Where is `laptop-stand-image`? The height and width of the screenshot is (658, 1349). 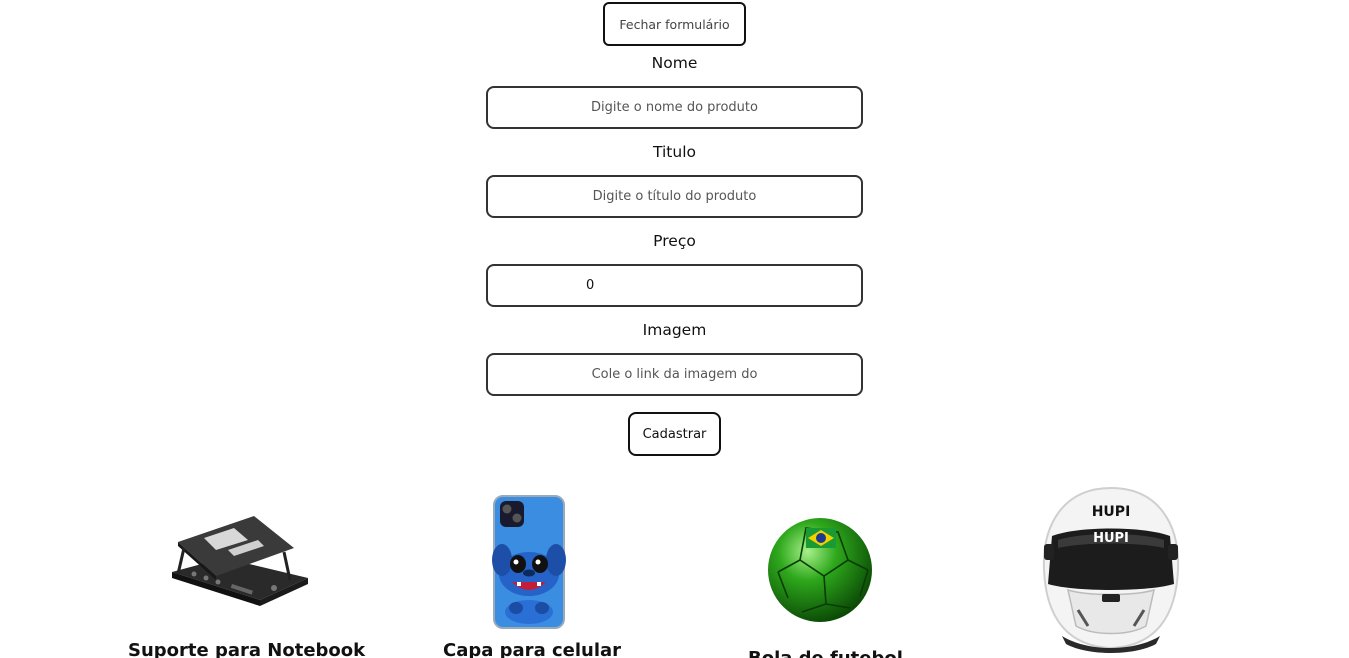 laptop-stand-image is located at coordinates (240, 561).